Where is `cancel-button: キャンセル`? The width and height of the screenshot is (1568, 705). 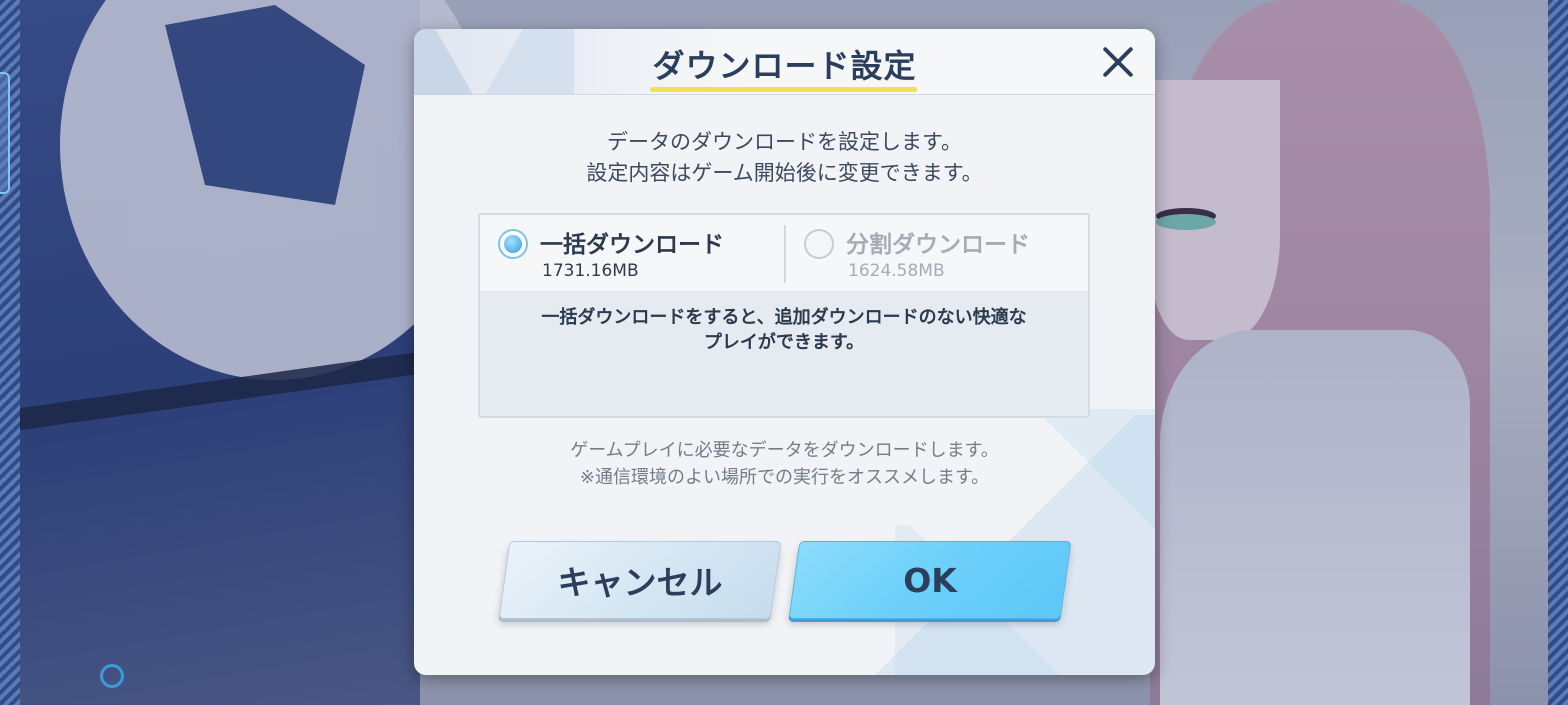 cancel-button: キャンセル is located at coordinates (640, 580).